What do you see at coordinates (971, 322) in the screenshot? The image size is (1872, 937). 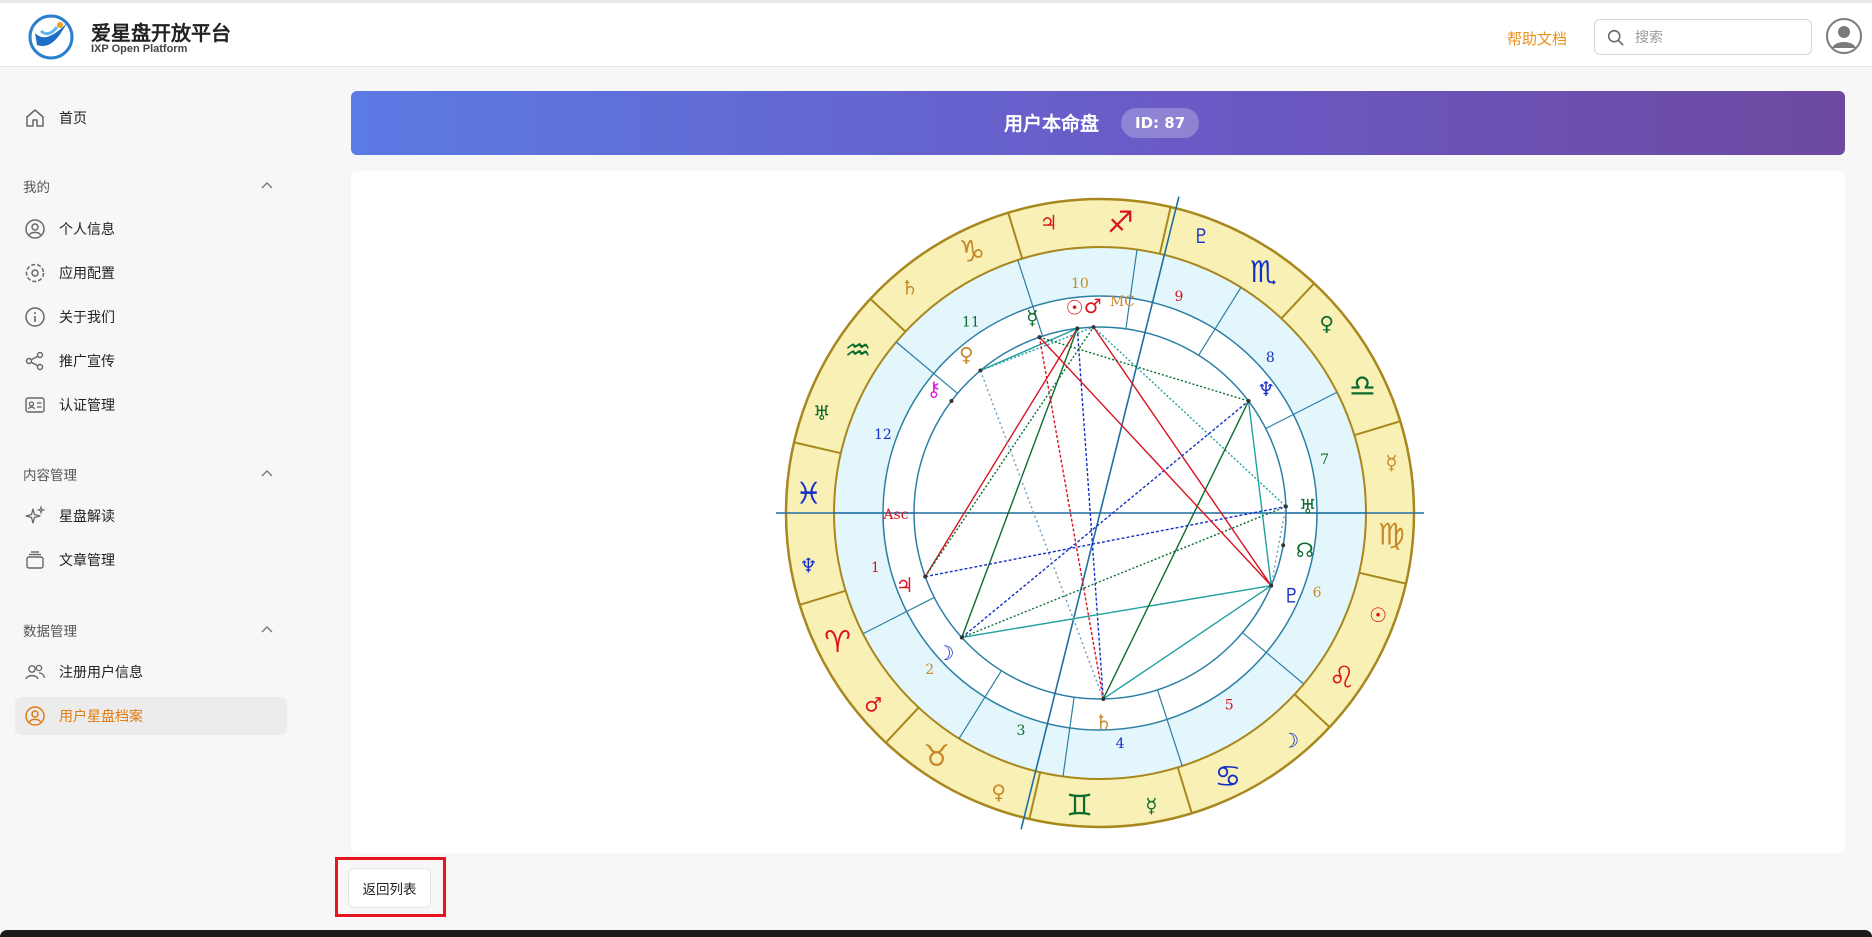 I see `house-number: 11` at bounding box center [971, 322].